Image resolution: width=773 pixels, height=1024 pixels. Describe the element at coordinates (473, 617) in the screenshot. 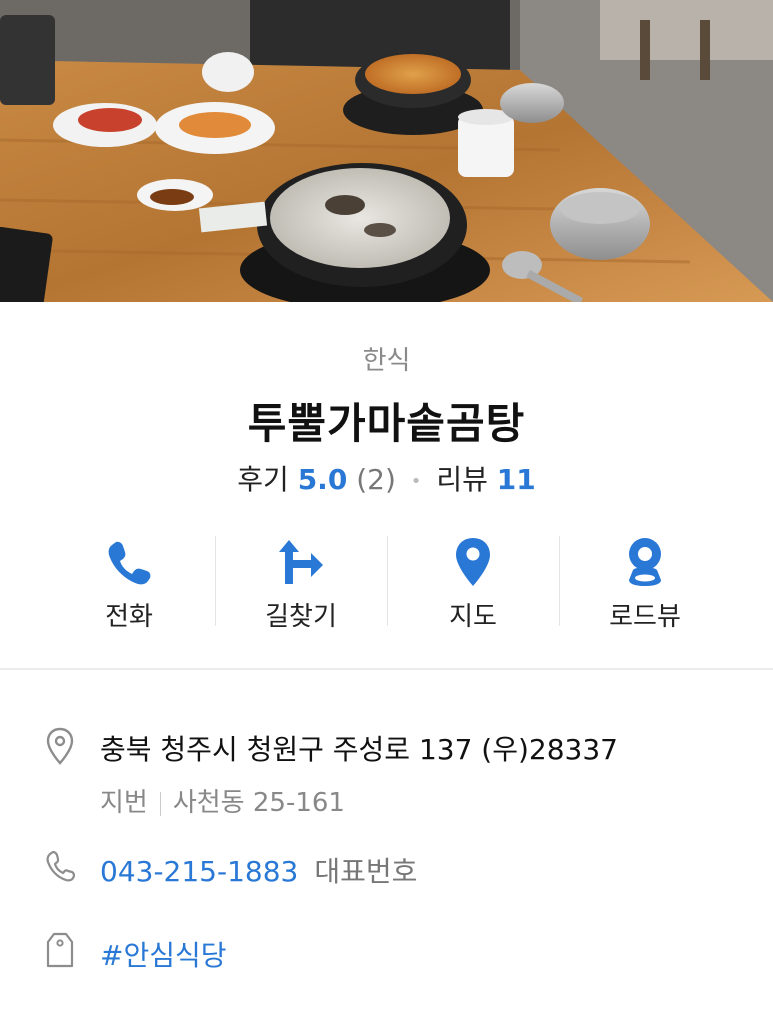

I see `map-label: 지도` at that location.